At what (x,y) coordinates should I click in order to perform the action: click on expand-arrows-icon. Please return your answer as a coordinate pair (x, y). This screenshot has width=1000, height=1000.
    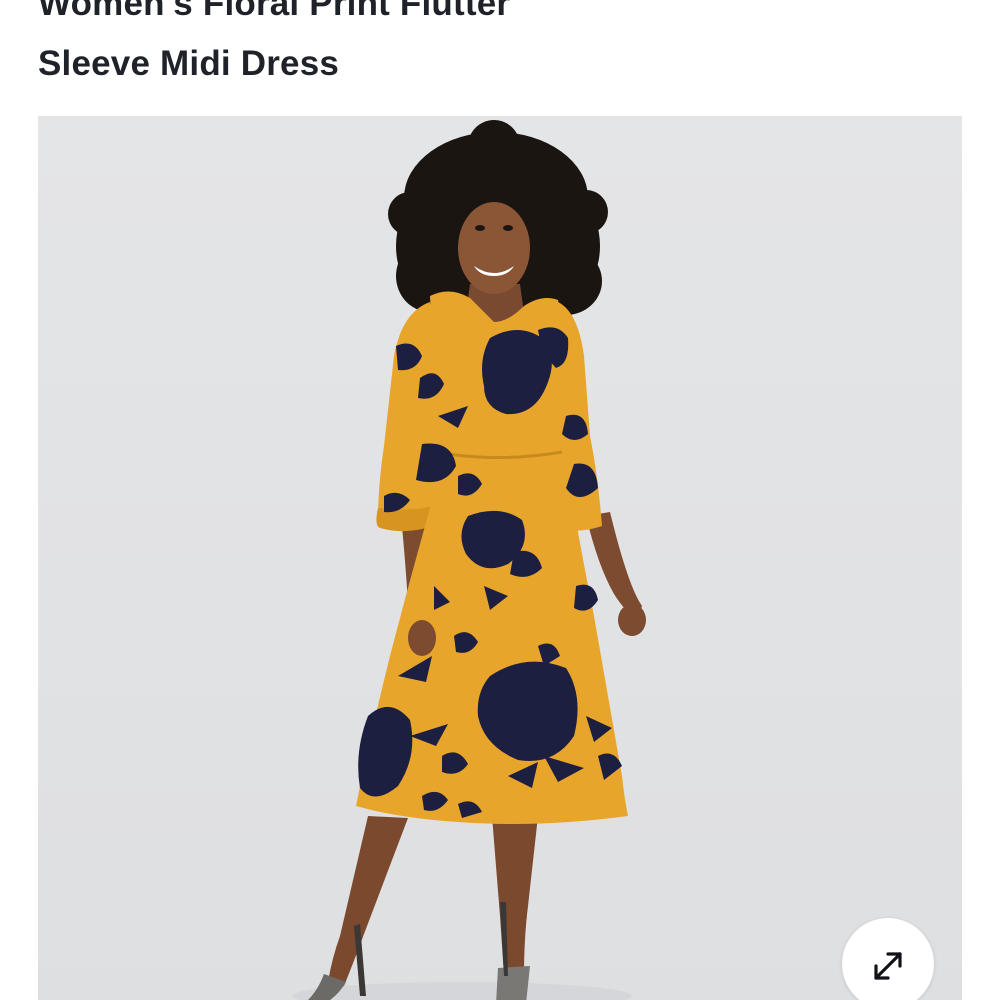
    Looking at the image, I should click on (888, 966).